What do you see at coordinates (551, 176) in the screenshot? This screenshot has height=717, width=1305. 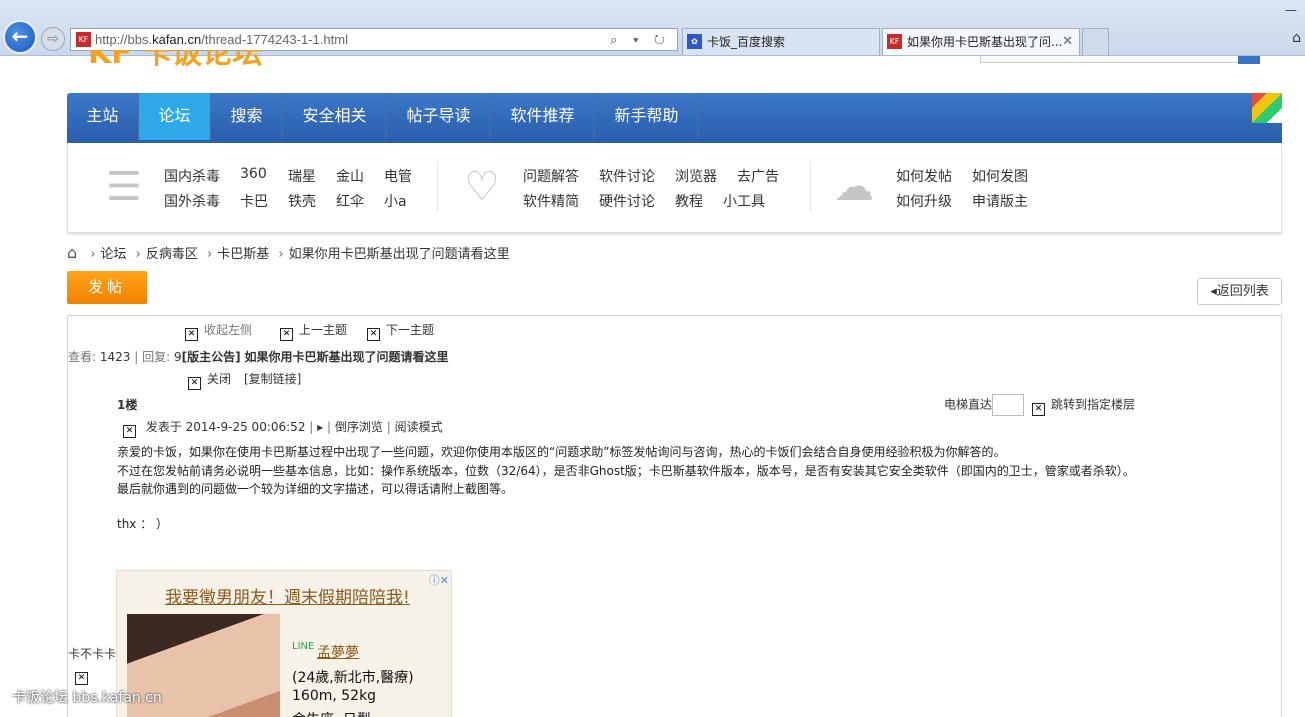 I see `subnav-link: 问题解答` at bounding box center [551, 176].